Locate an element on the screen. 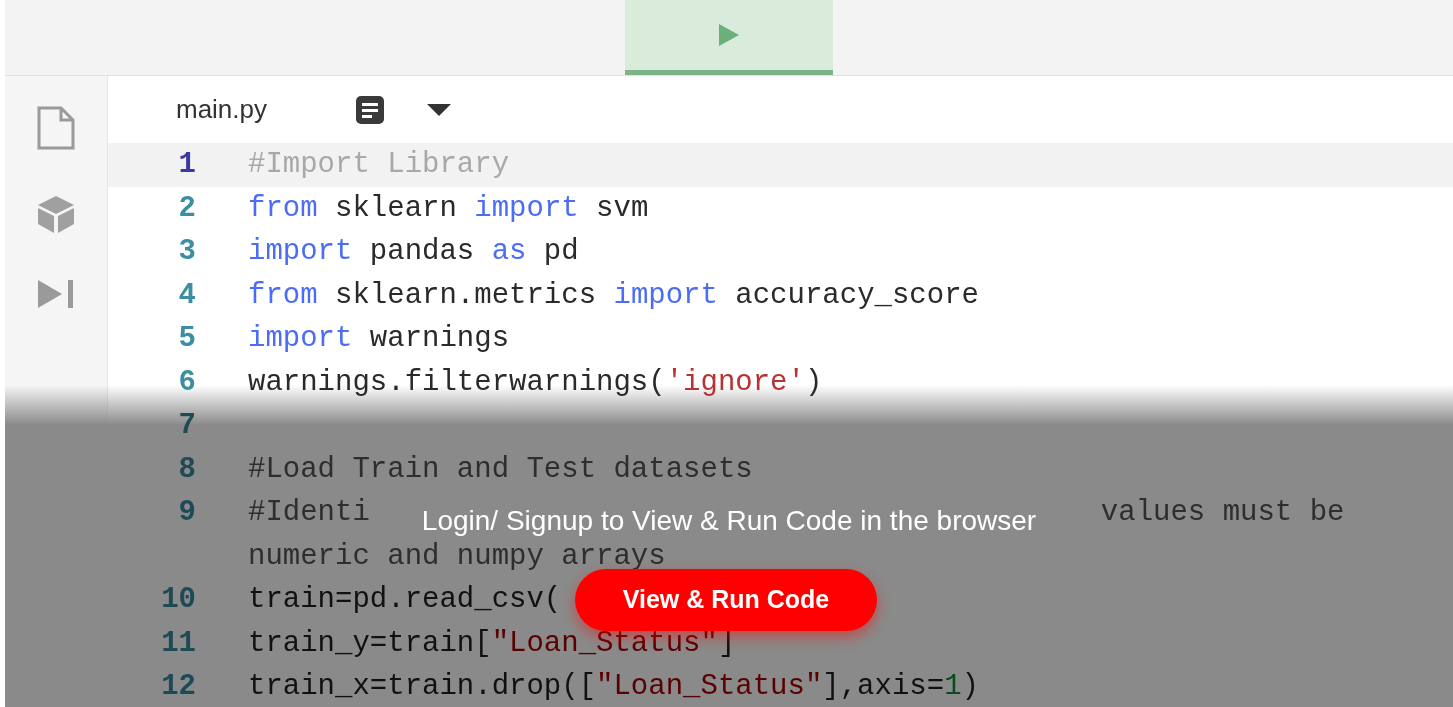 Image resolution: width=1453 pixels, height=707 pixels. line-number: 6 is located at coordinates (187, 382).